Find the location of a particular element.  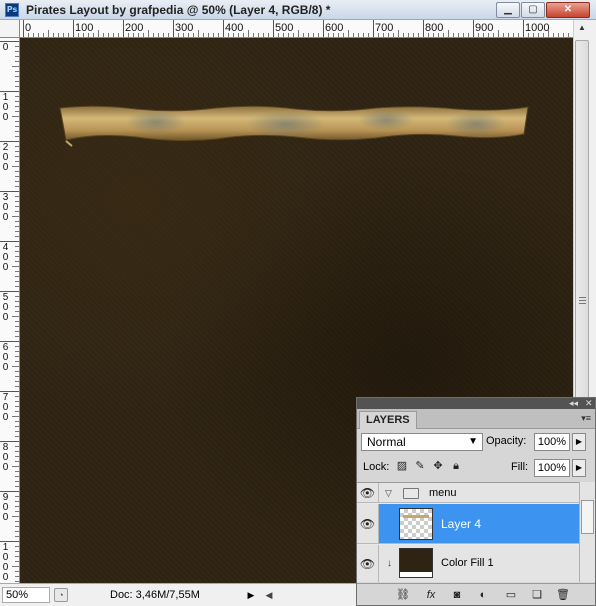

layer-row-selected: 👁︎ Layer 4 is located at coordinates (468, 524).